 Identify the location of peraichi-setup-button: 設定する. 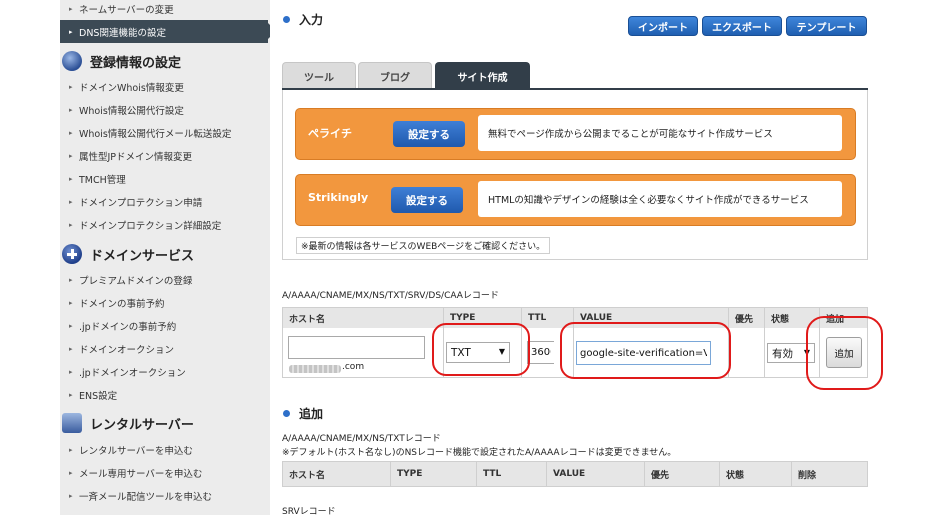
(429, 134).